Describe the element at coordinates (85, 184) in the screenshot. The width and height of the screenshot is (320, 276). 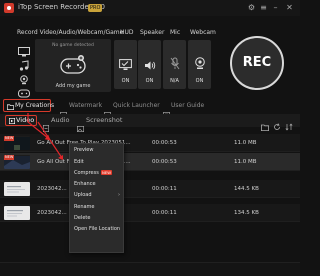
I see `menu-item-enhance: Enhance` at that location.